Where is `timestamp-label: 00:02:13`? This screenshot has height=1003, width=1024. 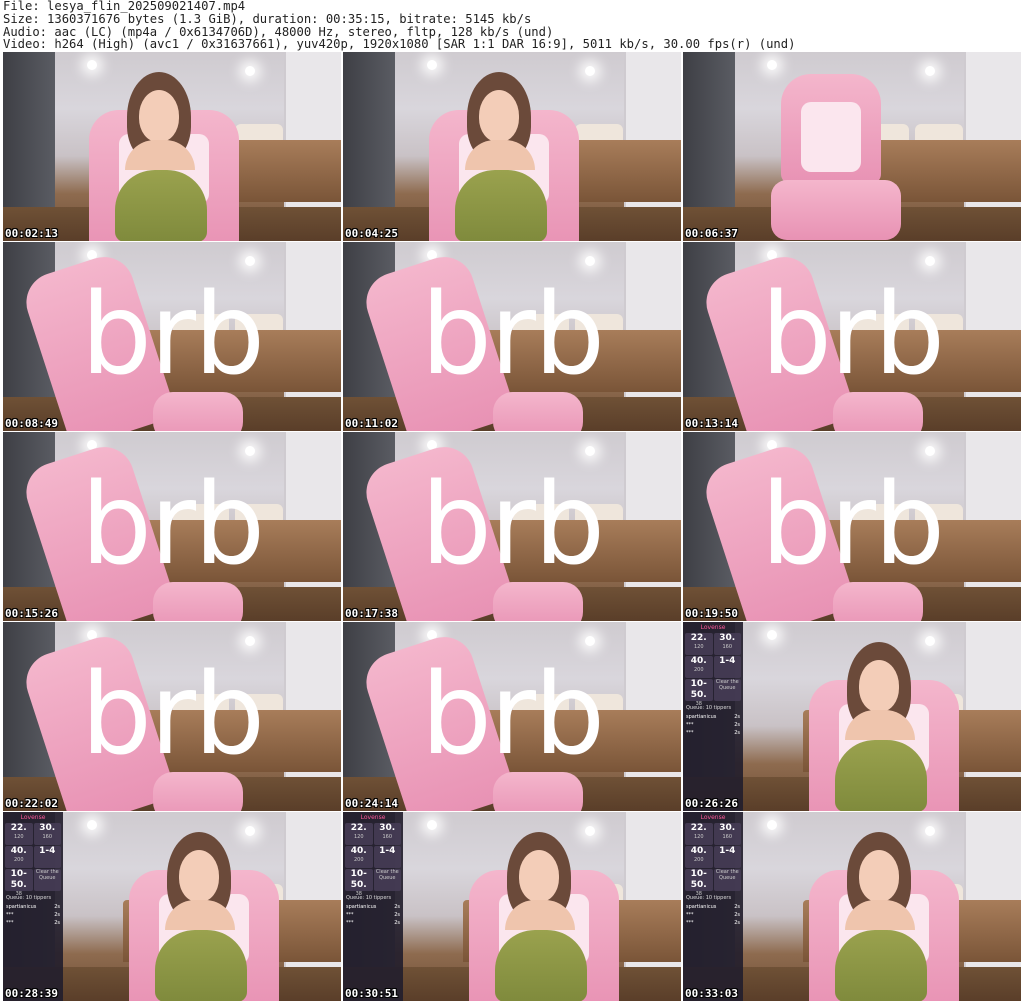
timestamp-label: 00:02:13 is located at coordinates (31, 233).